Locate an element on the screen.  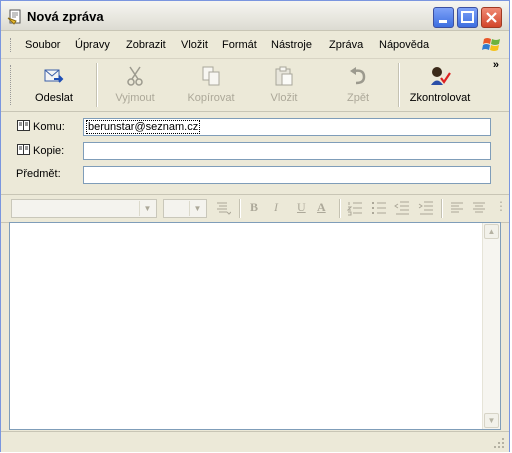
resize-grip-icon is located at coordinates (499, 443).